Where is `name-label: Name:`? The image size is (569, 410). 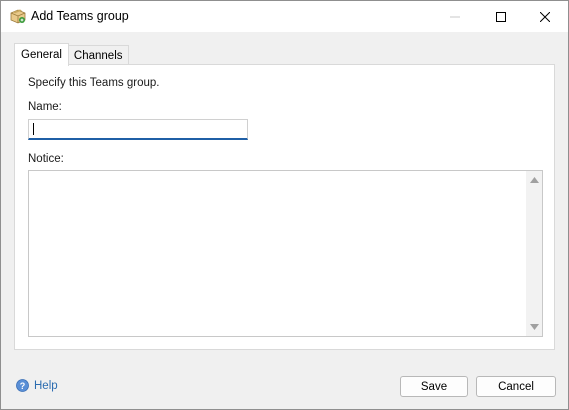 name-label: Name: is located at coordinates (45, 107).